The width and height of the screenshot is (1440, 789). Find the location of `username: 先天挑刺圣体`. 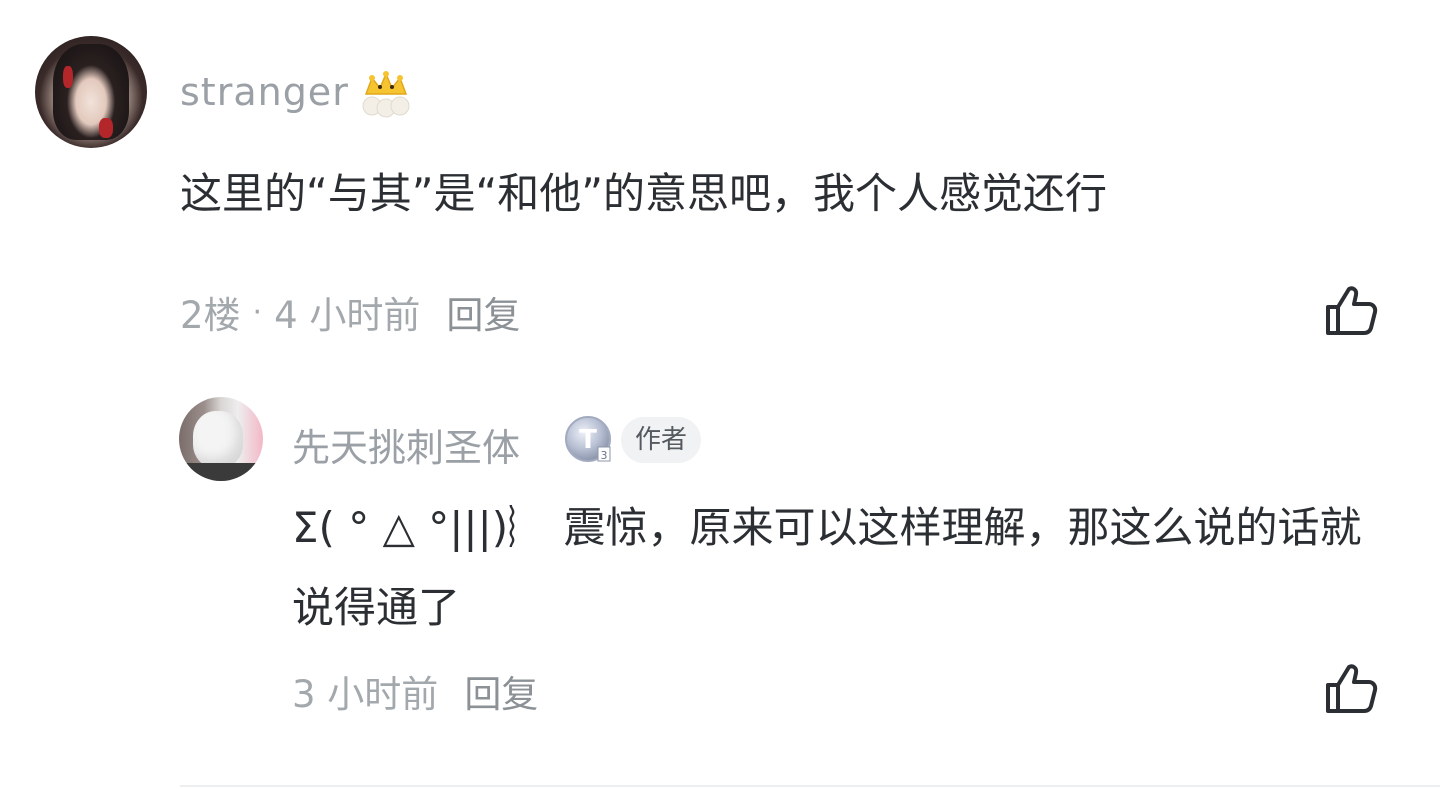

username: 先天挑刺圣体 is located at coordinates (406, 444).